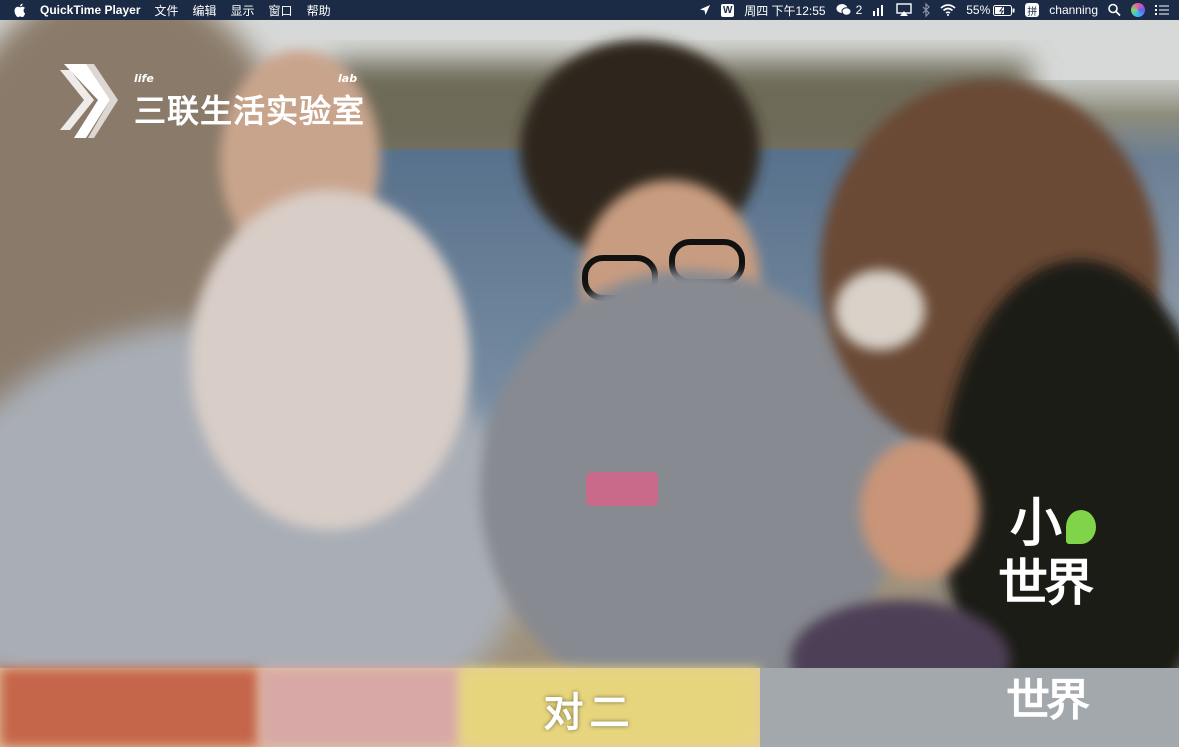 This screenshot has height=747, width=1179. Describe the element at coordinates (844, 10) in the screenshot. I see `wechat-icon` at that location.